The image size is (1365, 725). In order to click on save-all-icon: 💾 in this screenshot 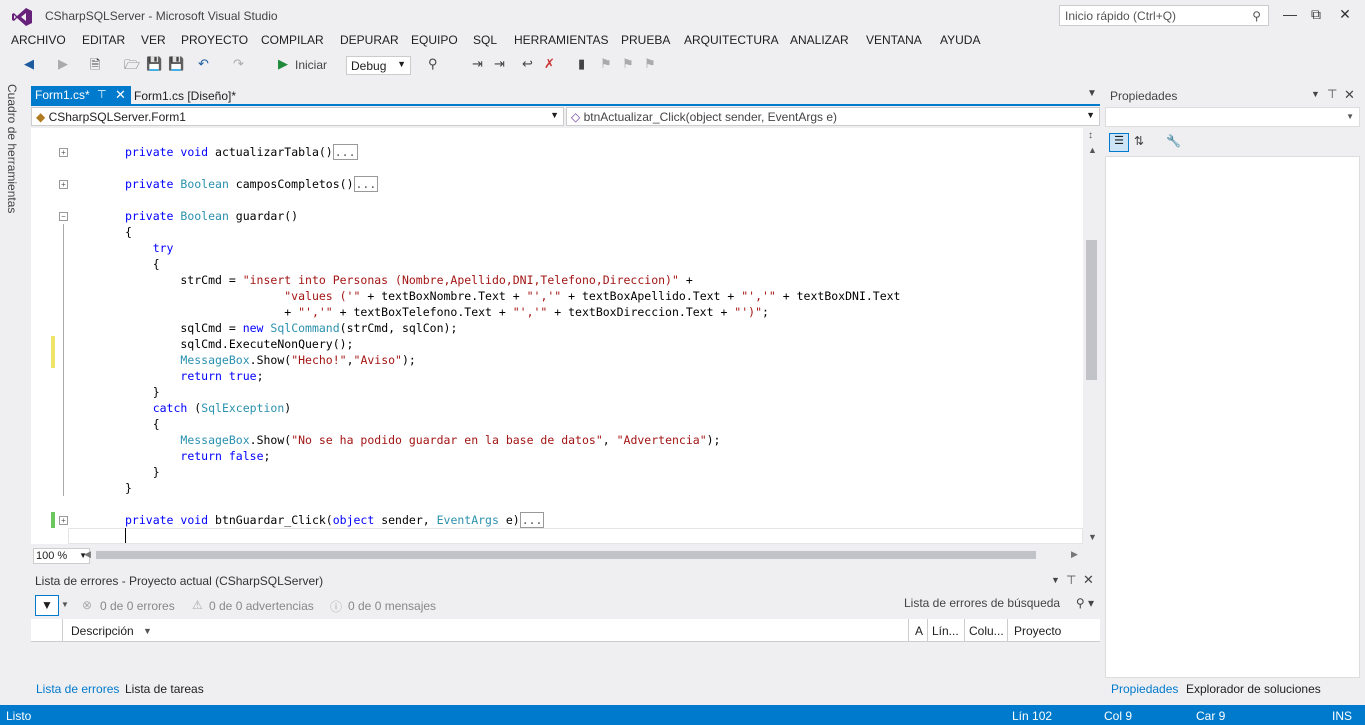, I will do `click(176, 64)`.